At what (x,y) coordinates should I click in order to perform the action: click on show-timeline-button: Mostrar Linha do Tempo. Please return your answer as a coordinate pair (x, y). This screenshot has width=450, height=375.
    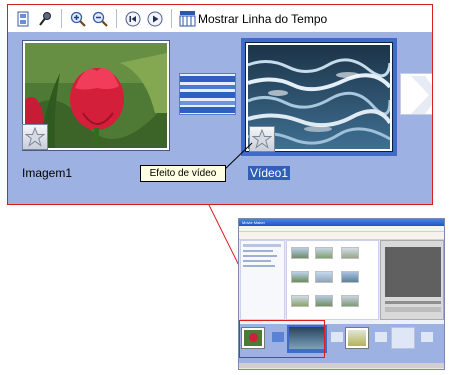
    Looking at the image, I should click on (253, 19).